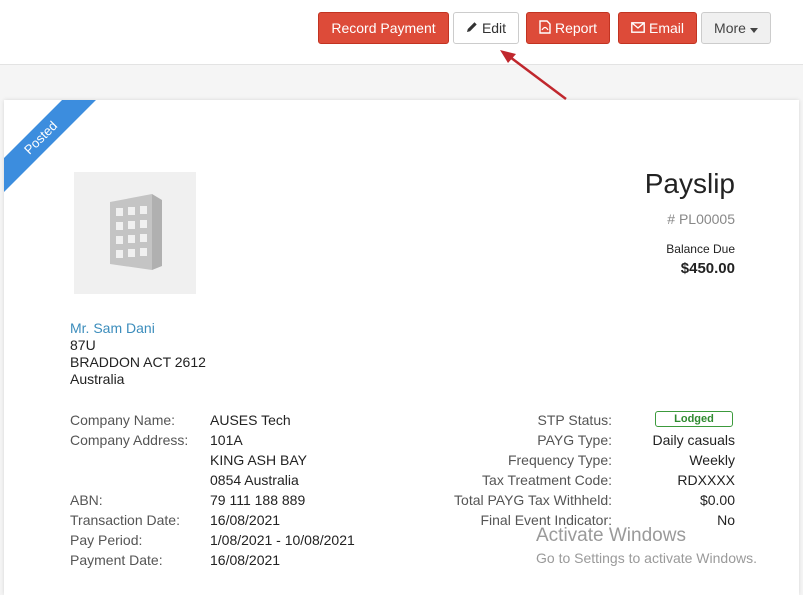 Image resolution: width=803 pixels, height=595 pixels. Describe the element at coordinates (712, 460) in the screenshot. I see `frequency-type-value: Weekly` at that location.